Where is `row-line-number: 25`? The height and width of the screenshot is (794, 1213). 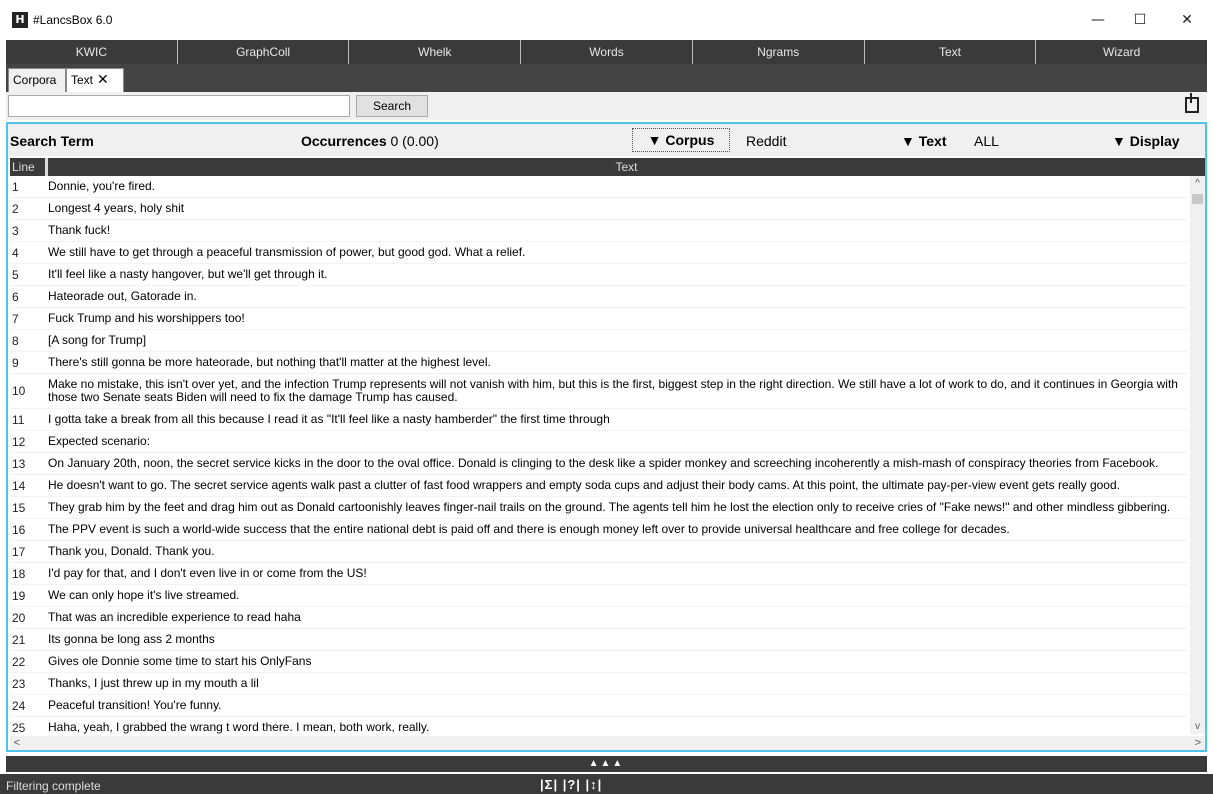 row-line-number: 25 is located at coordinates (19, 727).